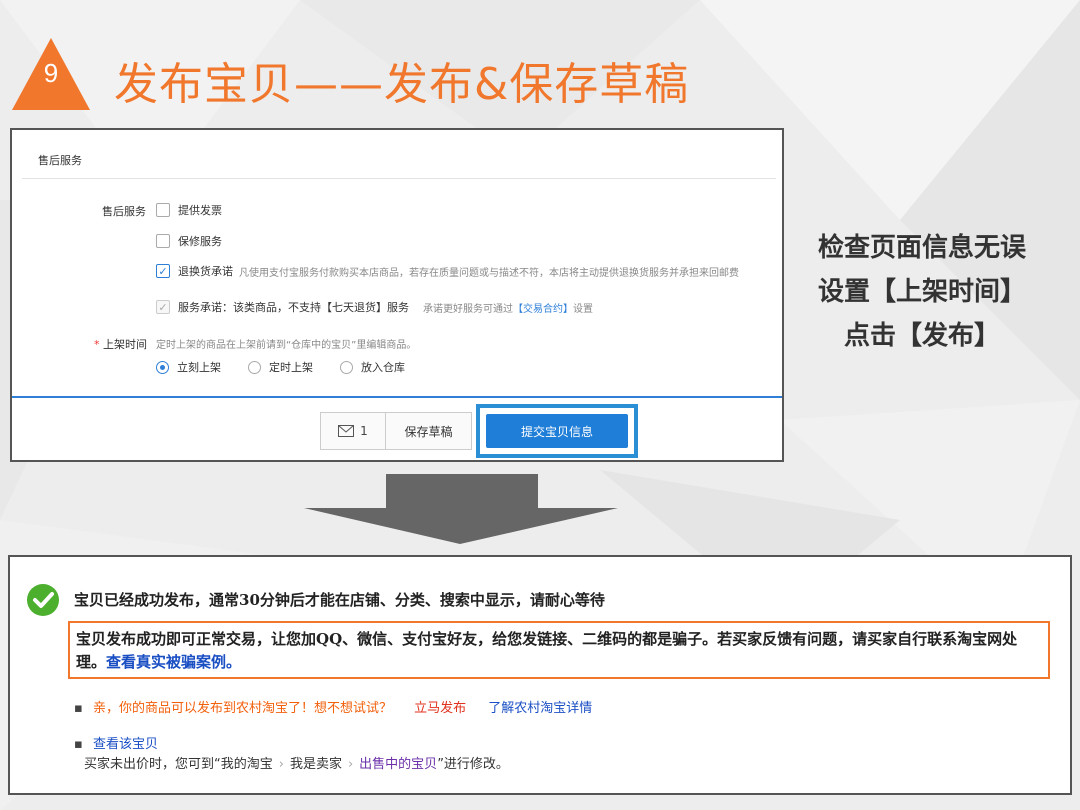 This screenshot has height=810, width=1080. I want to click on down-arrow-icon, so click(461, 509).